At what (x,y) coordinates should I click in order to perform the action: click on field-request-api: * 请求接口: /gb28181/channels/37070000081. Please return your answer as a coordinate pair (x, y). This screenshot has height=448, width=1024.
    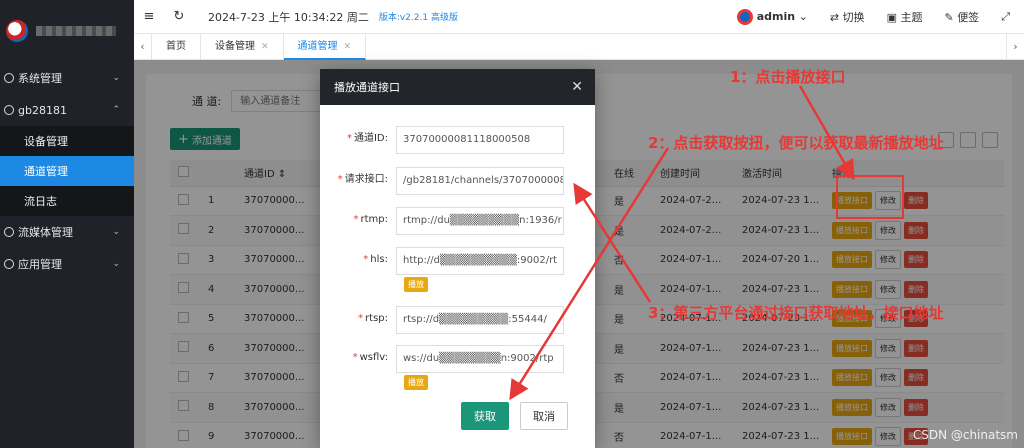
    Looking at the image, I should click on (457, 181).